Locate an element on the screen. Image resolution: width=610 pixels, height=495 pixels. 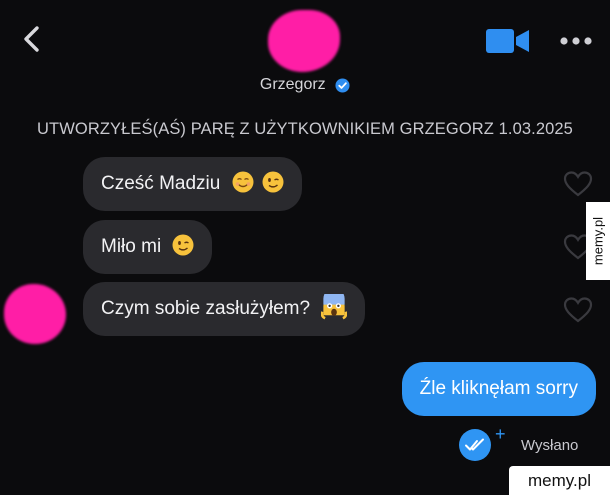
sender-avatar-redacted is located at coordinates (35, 314).